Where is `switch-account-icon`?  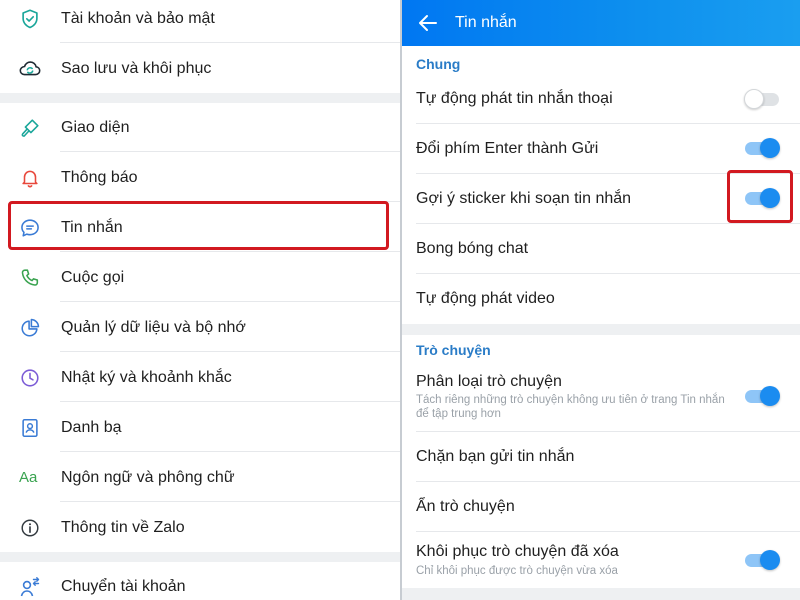
switch-account-icon is located at coordinates (30, 587).